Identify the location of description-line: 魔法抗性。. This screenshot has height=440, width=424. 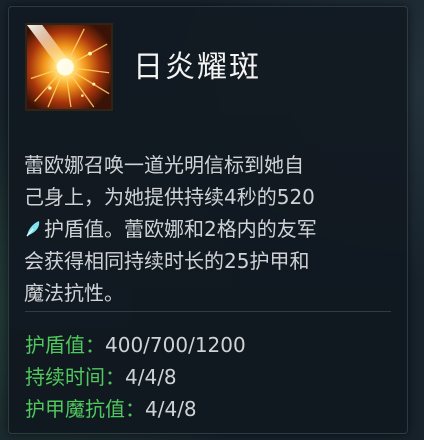
(74, 293).